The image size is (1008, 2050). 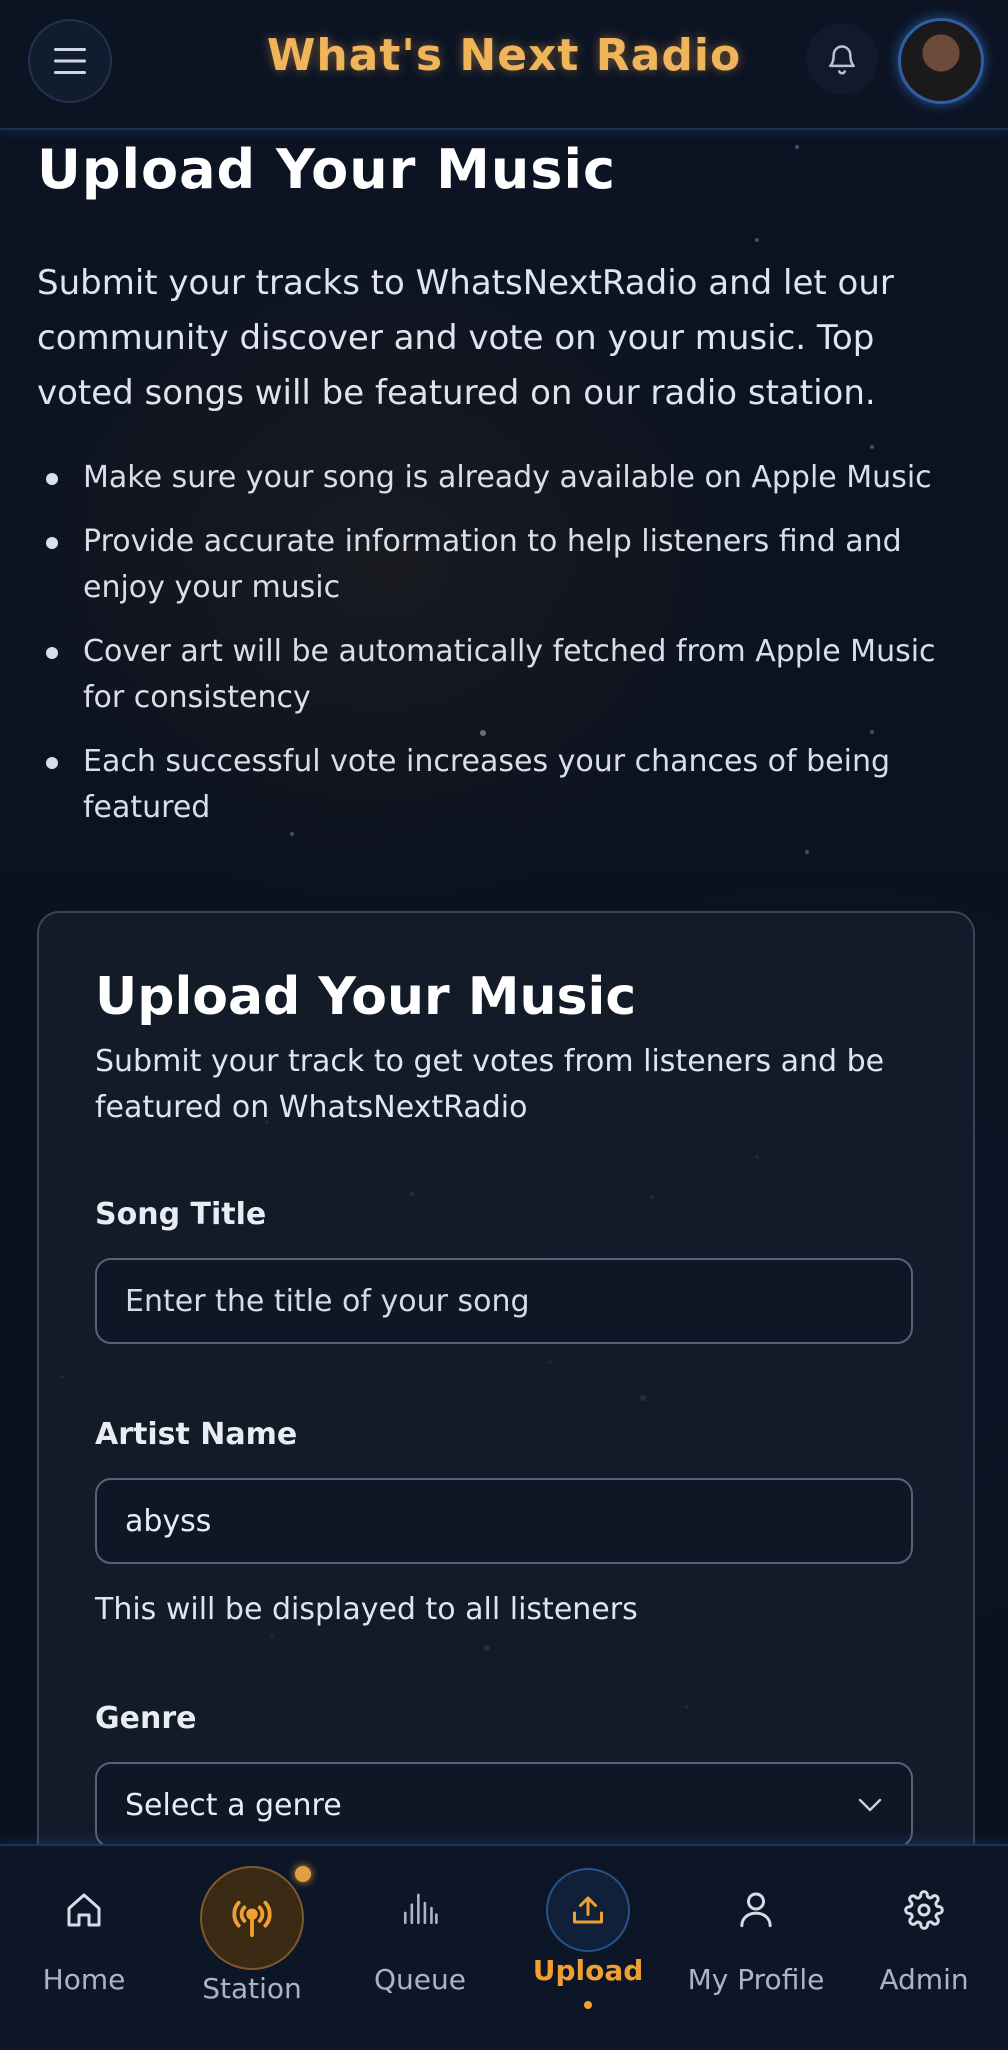 I want to click on nav-item-my-profile: My Profile, so click(x=756, y=1948).